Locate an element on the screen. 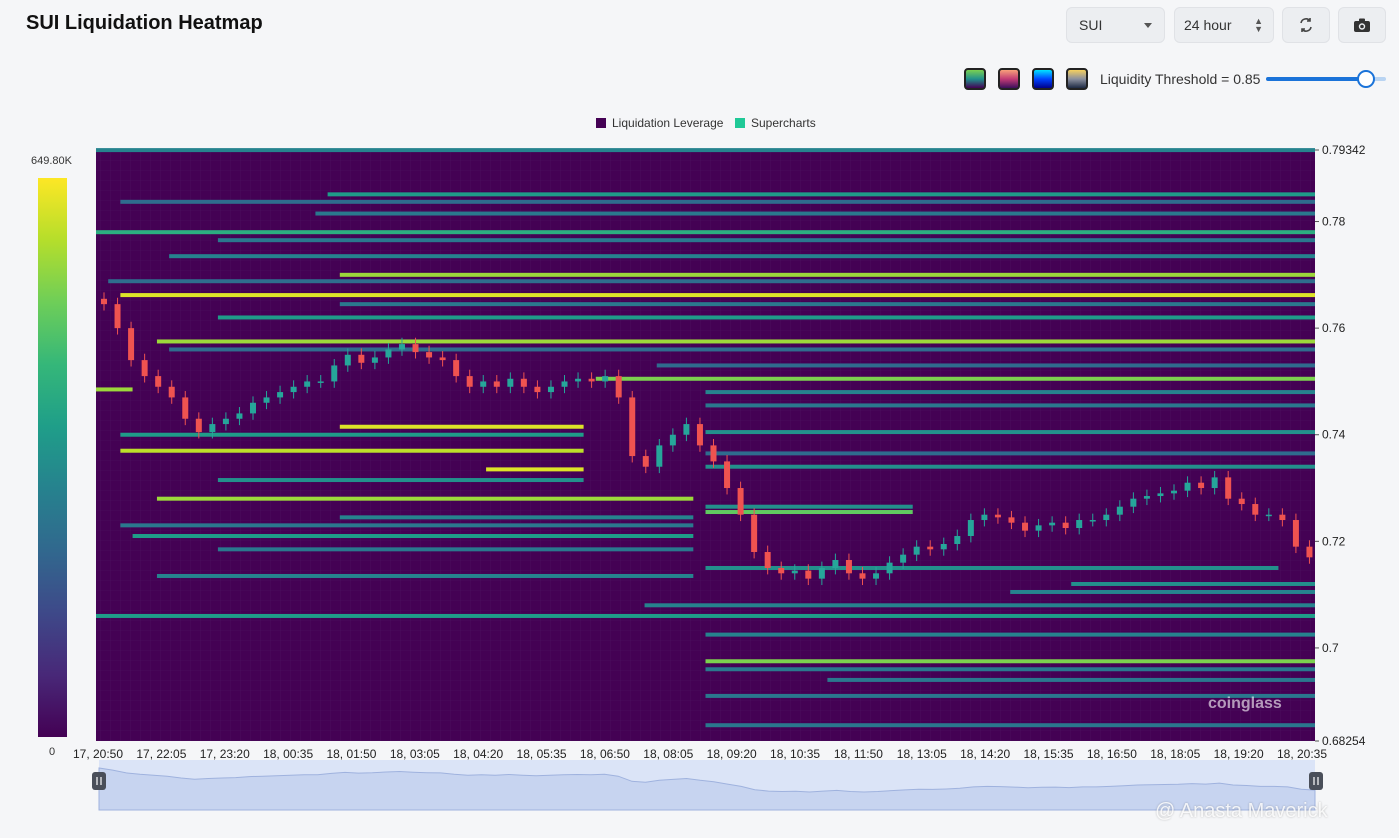  watermark-text: @ Anasta Maverick is located at coordinates (1241, 811).